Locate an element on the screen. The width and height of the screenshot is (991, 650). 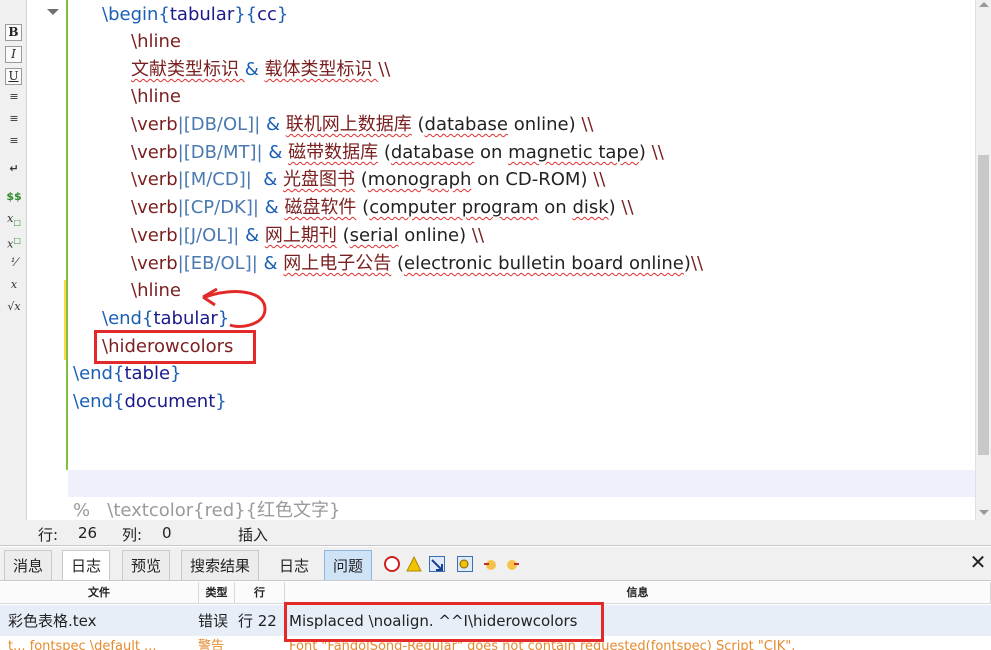
code-token: } is located at coordinates (176, 373).